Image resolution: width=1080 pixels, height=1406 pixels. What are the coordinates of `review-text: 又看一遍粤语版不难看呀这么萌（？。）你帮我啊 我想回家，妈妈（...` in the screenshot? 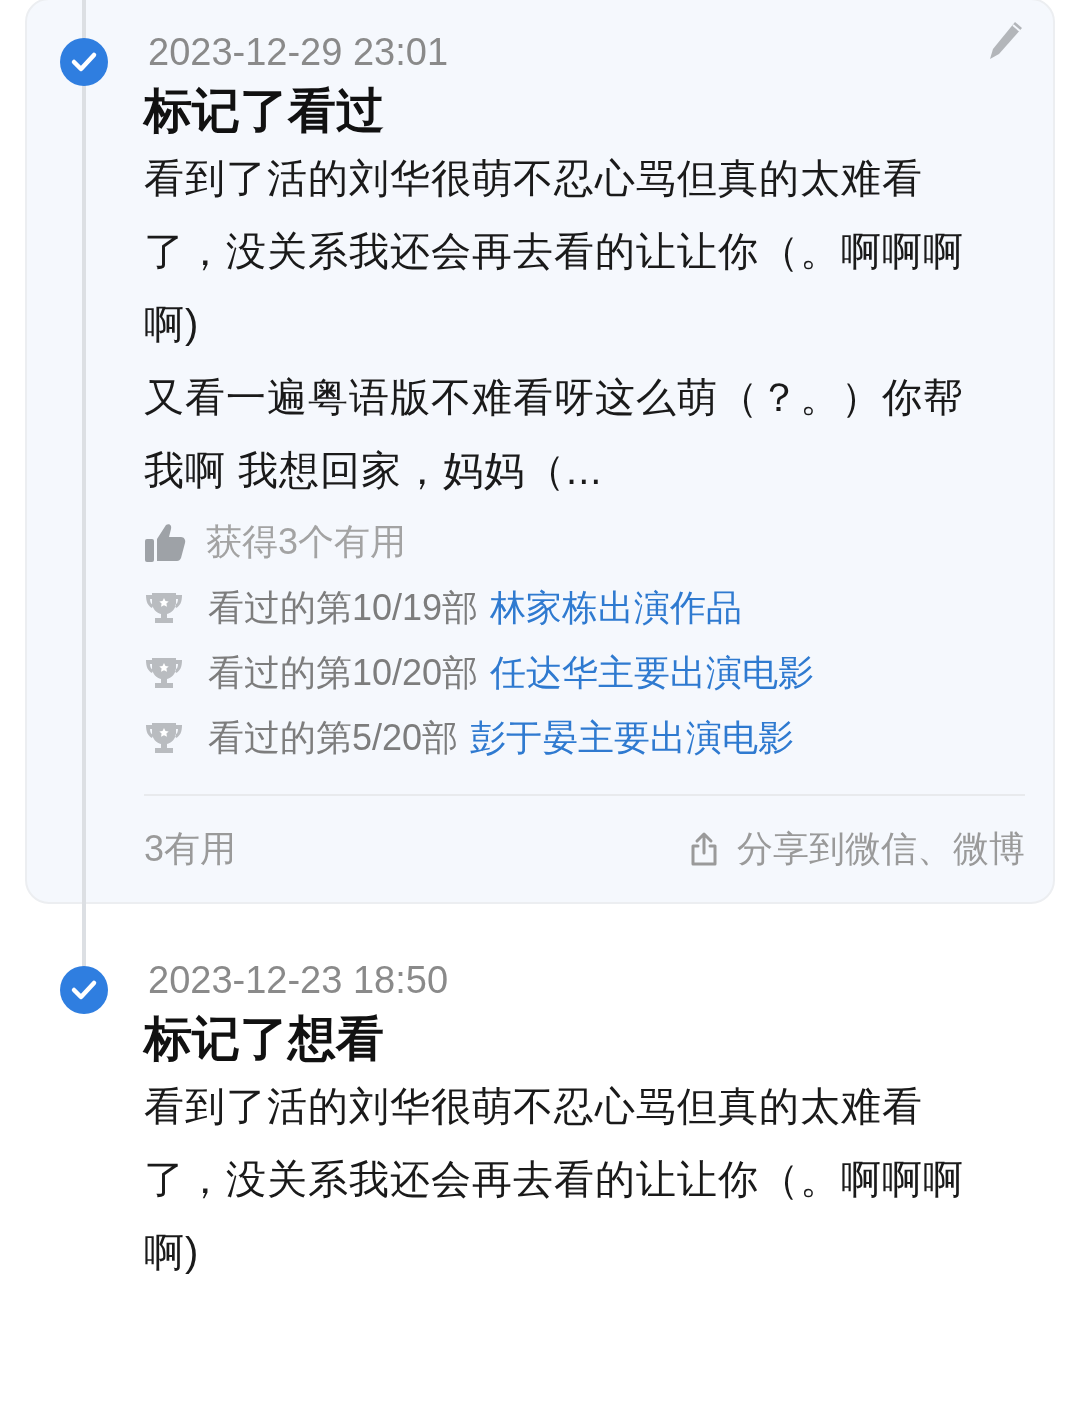 It's located at (554, 434).